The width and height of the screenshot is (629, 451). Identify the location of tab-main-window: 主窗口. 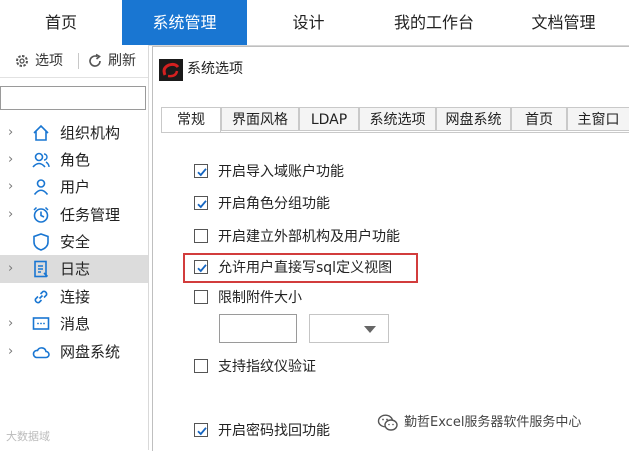
(598, 119).